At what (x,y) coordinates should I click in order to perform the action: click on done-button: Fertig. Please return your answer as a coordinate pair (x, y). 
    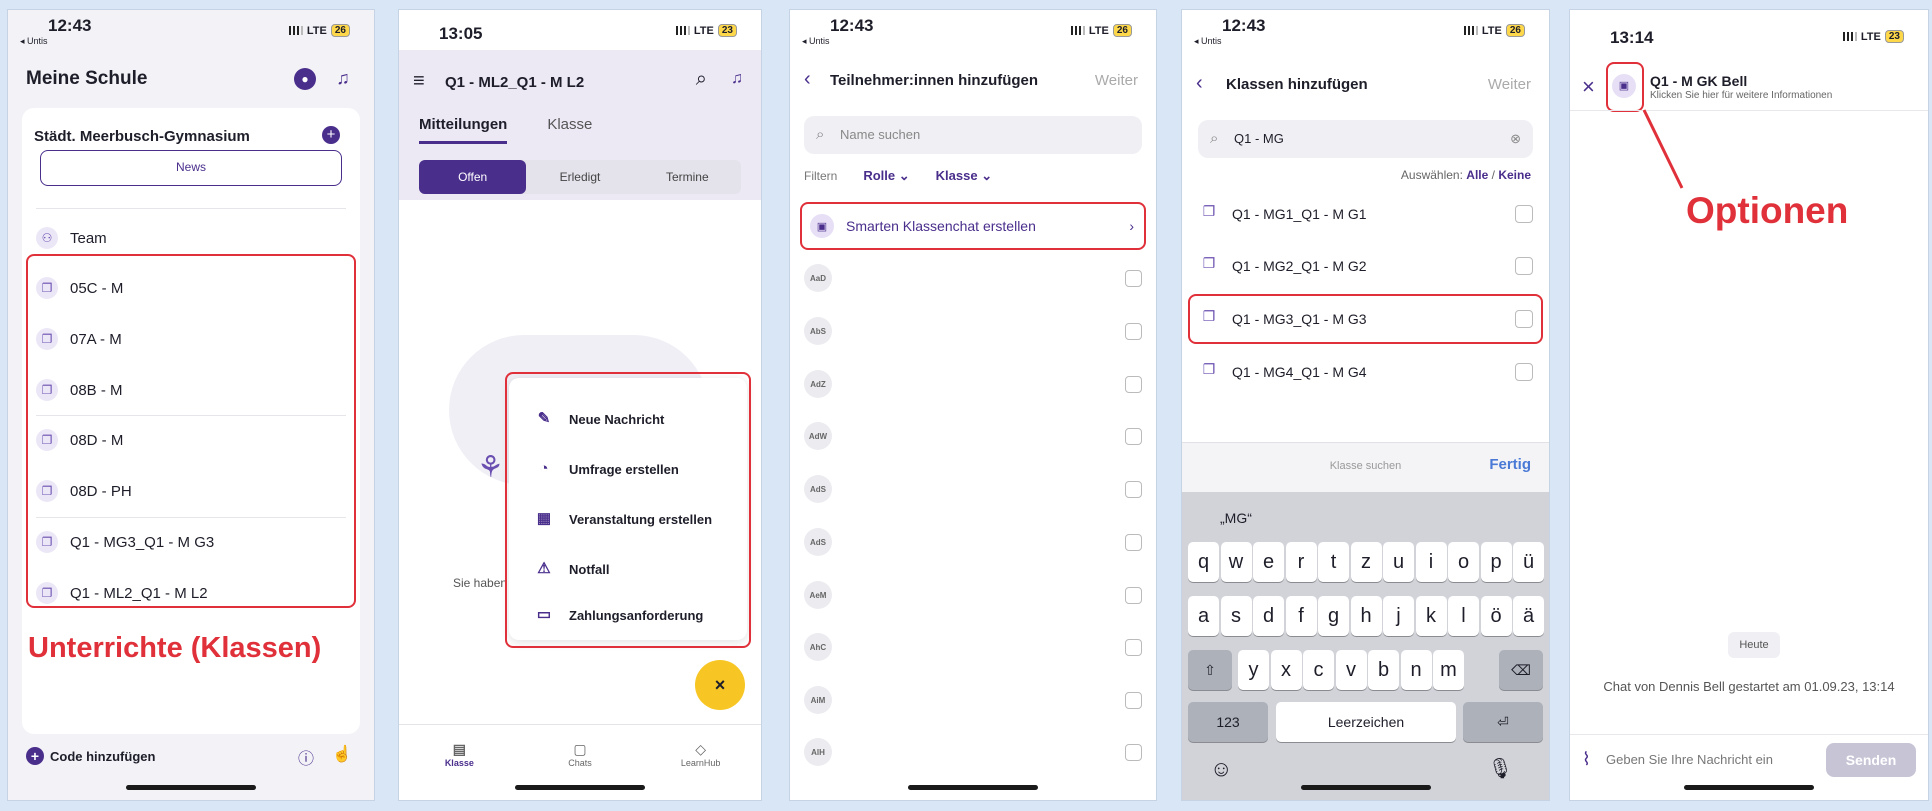
    Looking at the image, I should click on (1510, 464).